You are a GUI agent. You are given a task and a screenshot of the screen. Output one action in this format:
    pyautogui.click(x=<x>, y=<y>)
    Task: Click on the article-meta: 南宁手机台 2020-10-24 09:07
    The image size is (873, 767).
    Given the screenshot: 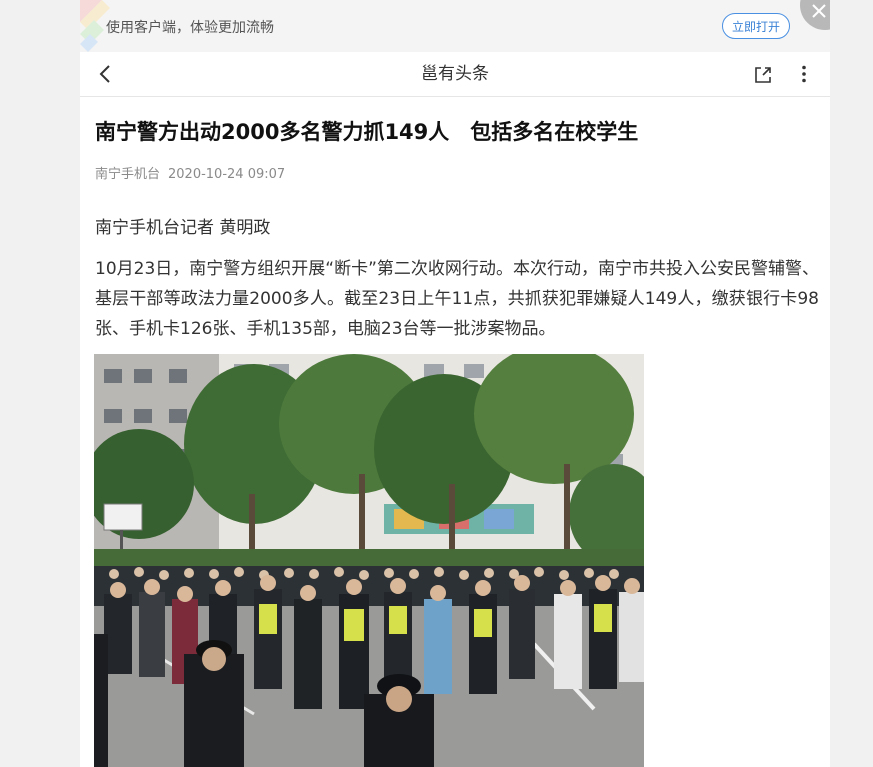 What is the action you would take?
    pyautogui.click(x=190, y=172)
    